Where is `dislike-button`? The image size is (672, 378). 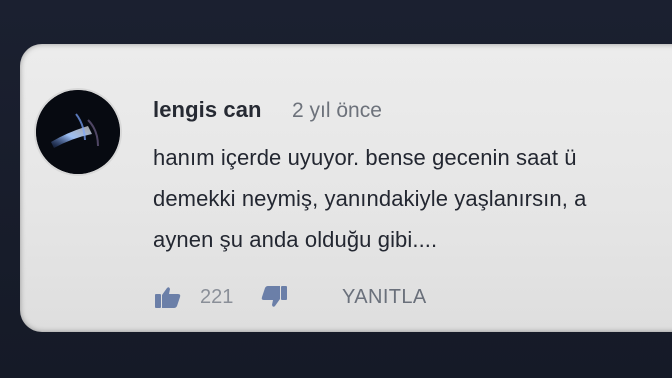 dislike-button is located at coordinates (274, 297).